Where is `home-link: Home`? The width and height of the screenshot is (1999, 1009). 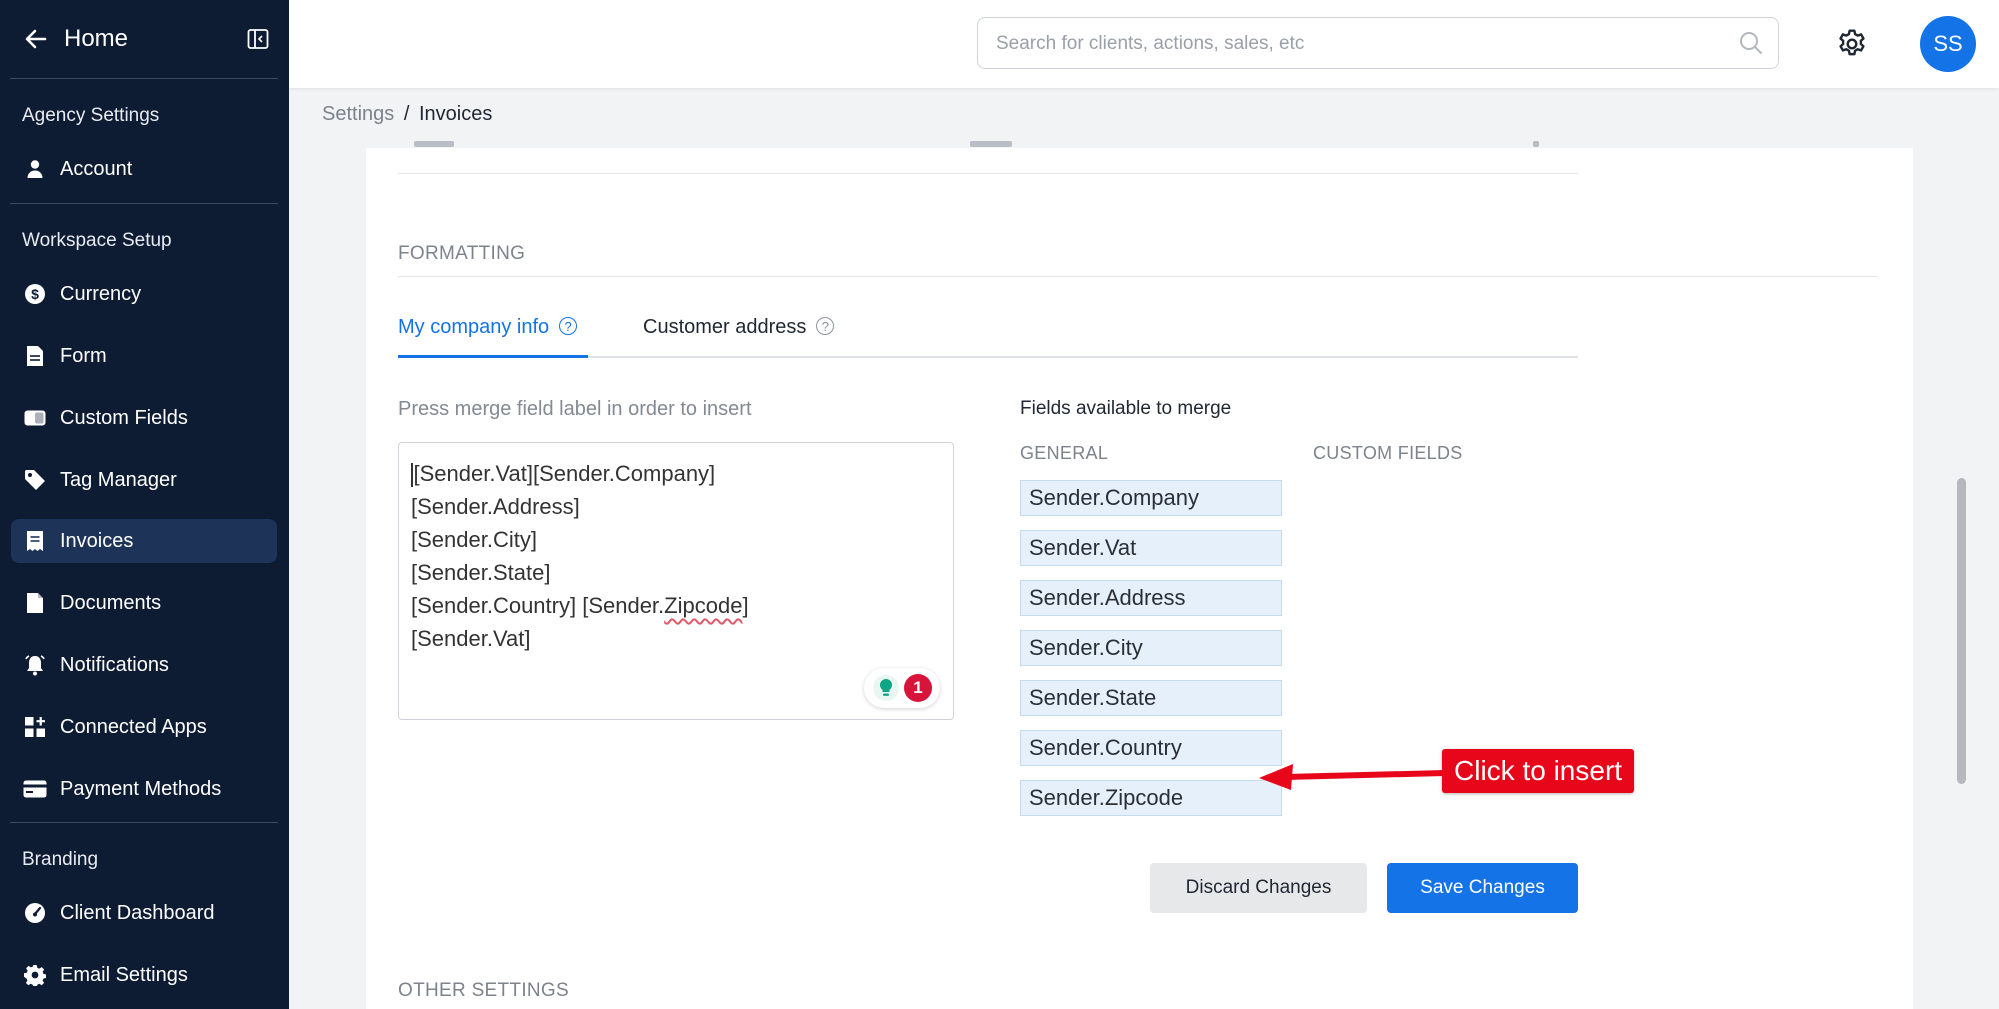 home-link: Home is located at coordinates (75, 39).